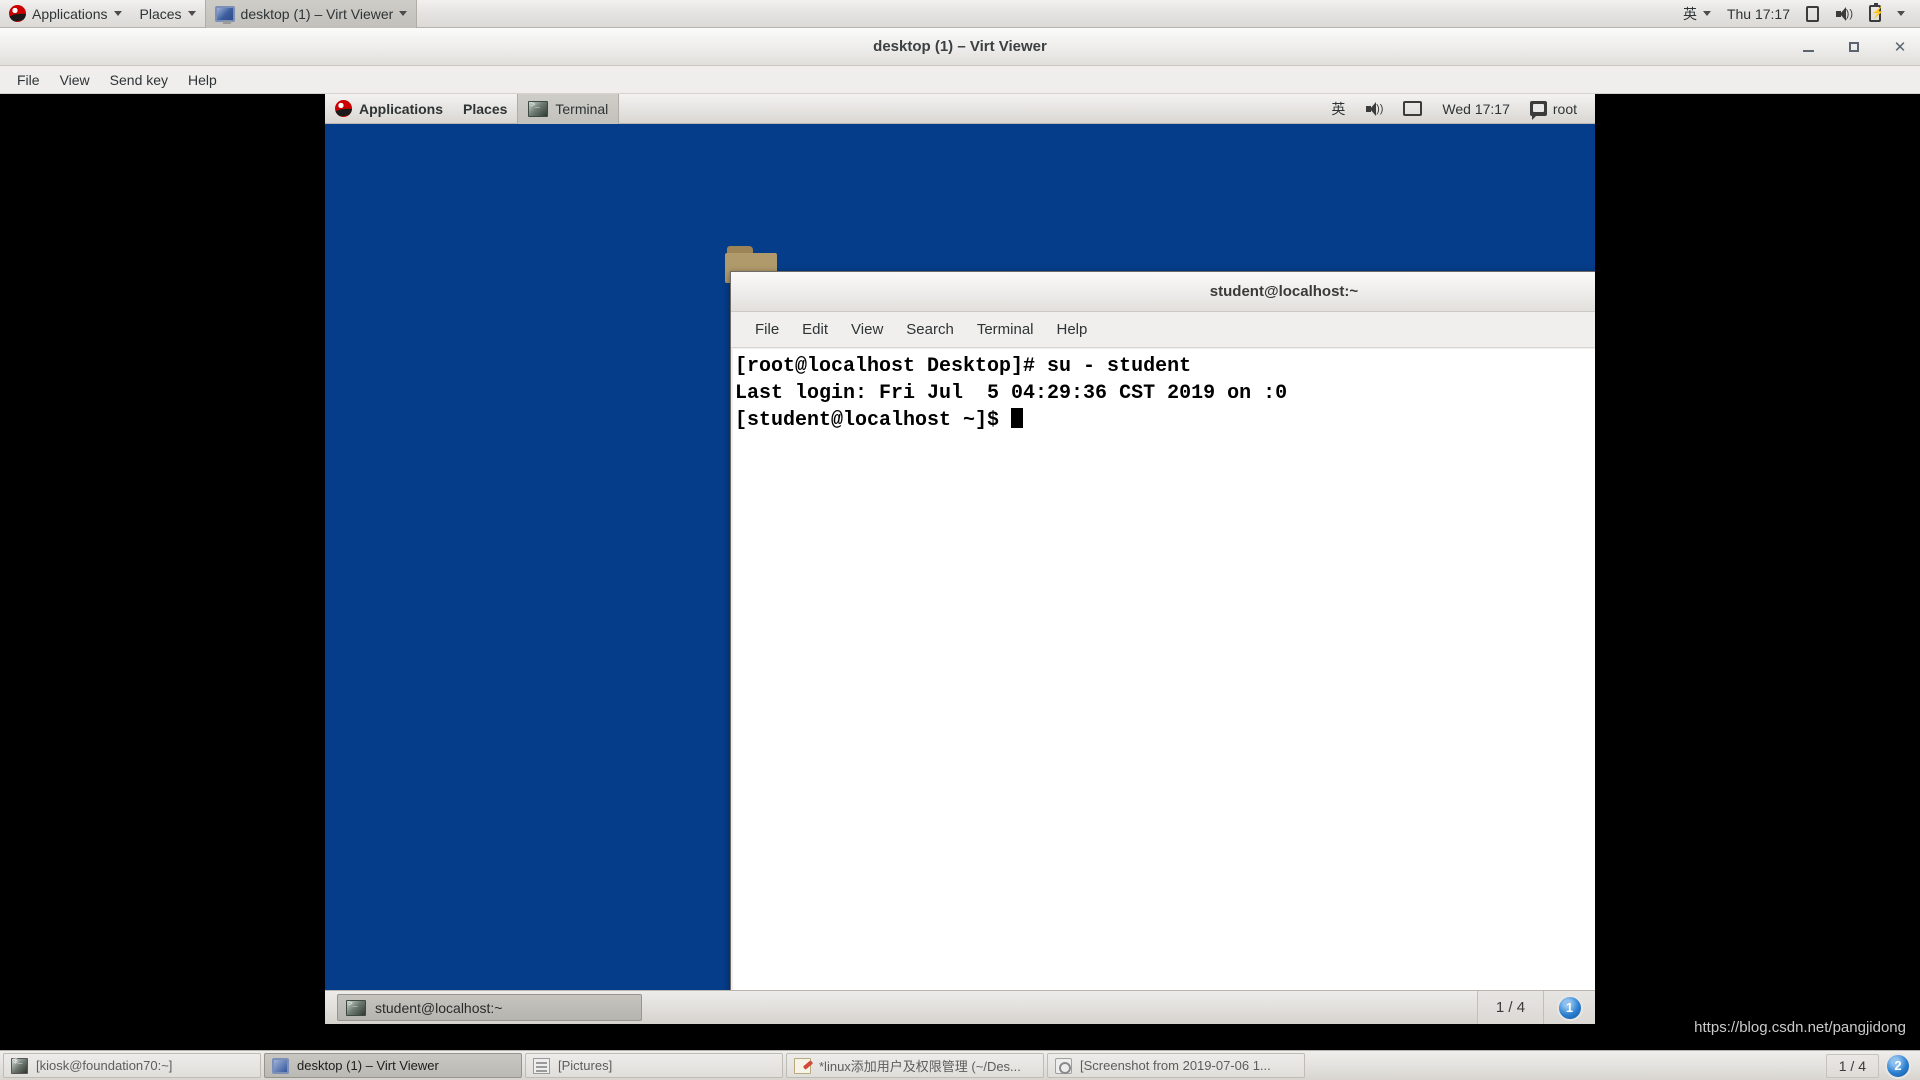  What do you see at coordinates (960, 80) in the screenshot?
I see `virt-viewer-menubar: File View Send key Help` at bounding box center [960, 80].